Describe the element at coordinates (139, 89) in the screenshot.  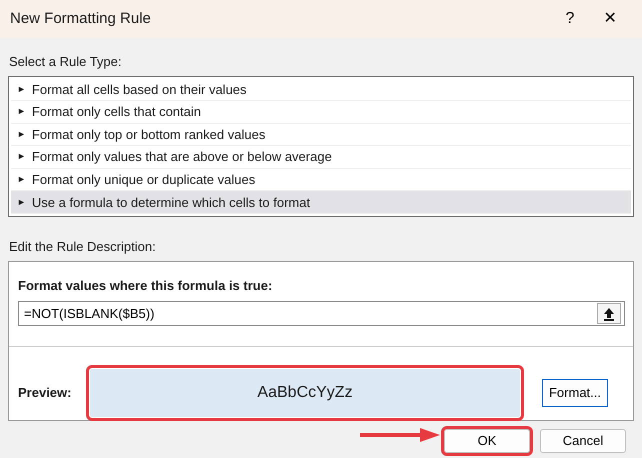
I see `list-item-text: Format all cells based on their values` at that location.